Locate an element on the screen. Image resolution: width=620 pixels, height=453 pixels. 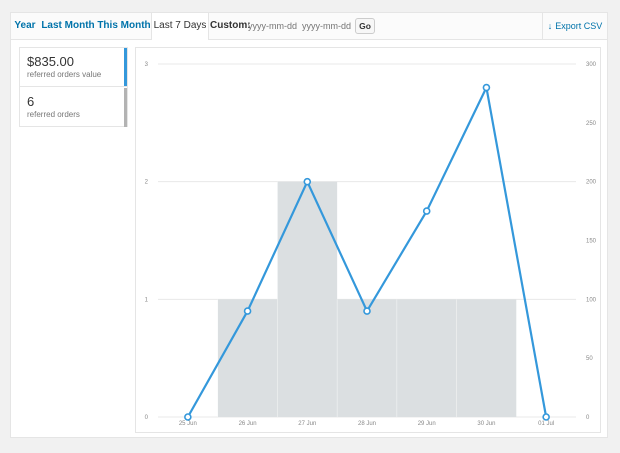
y-right-tick-label: 150 is located at coordinates (591, 242).